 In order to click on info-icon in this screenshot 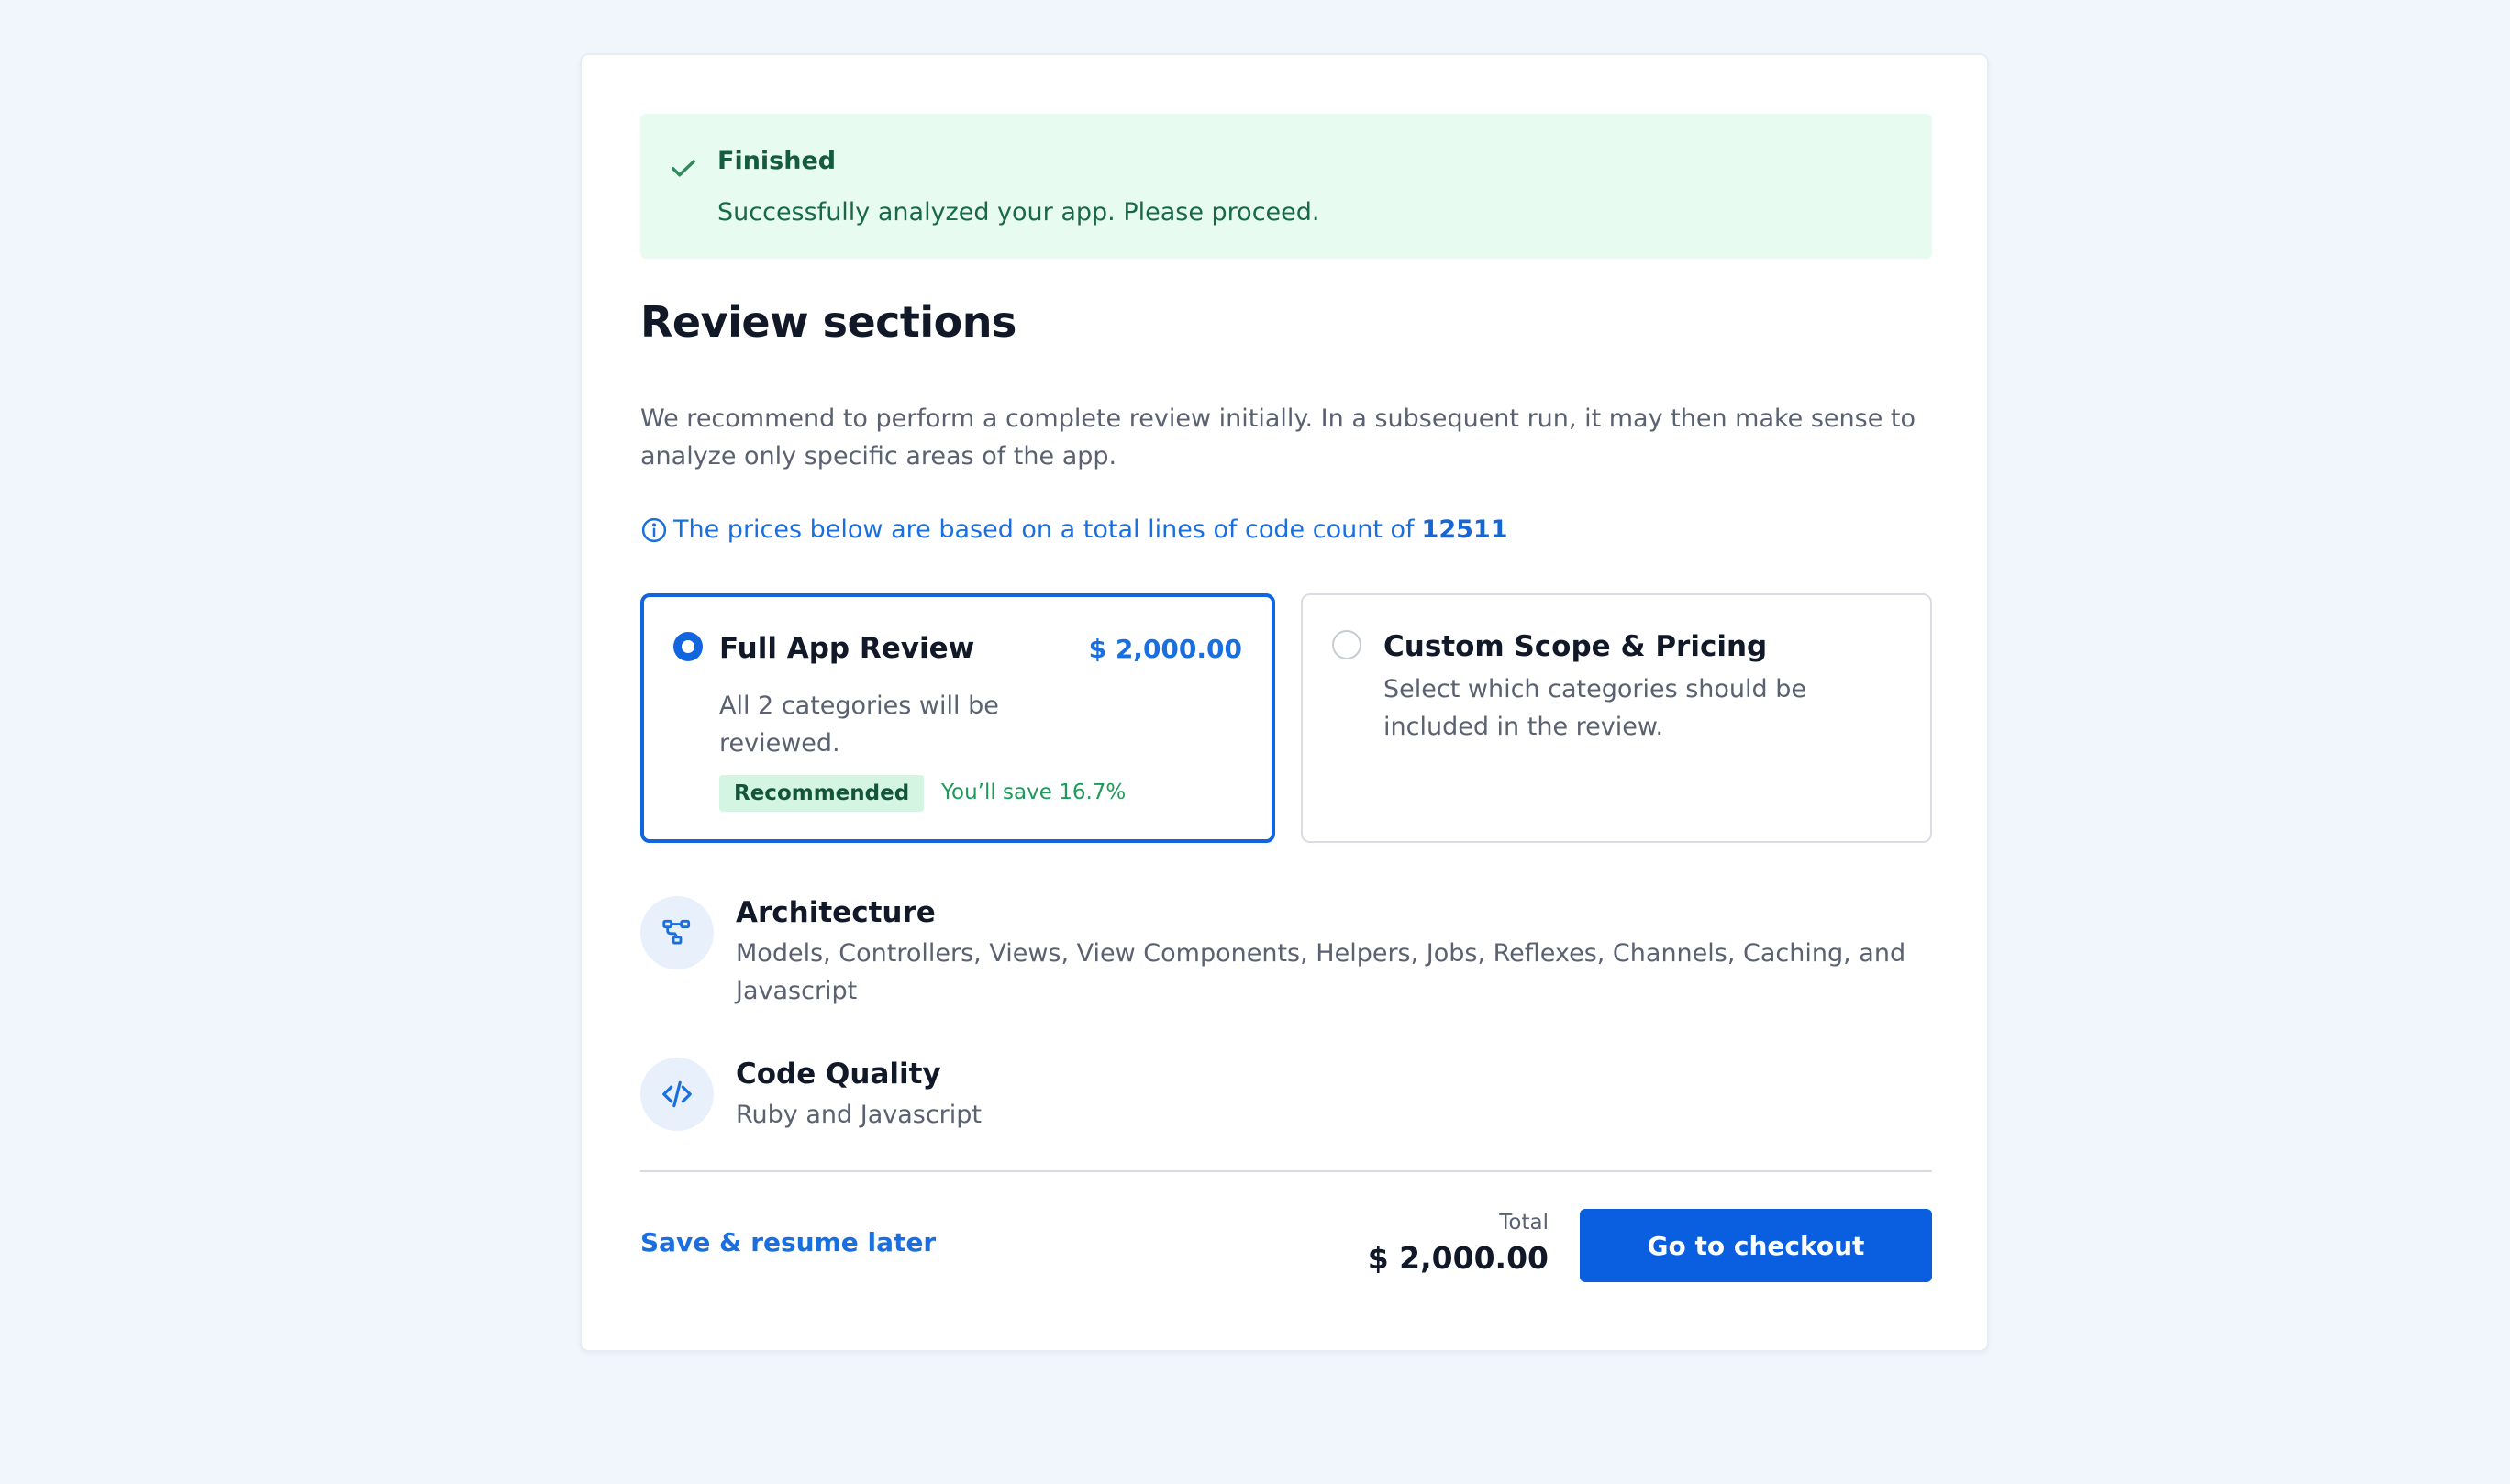, I will do `click(654, 529)`.